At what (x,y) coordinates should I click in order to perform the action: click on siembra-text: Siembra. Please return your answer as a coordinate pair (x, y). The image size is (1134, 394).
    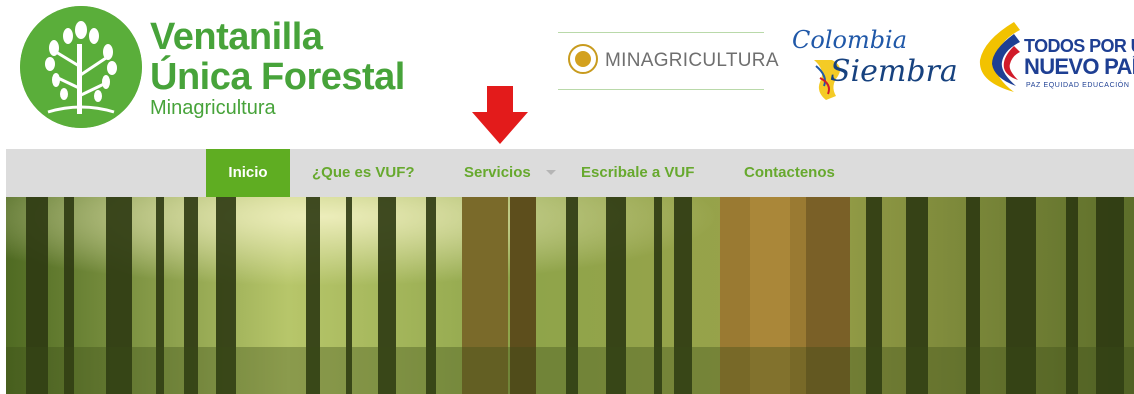
    Looking at the image, I should click on (894, 71).